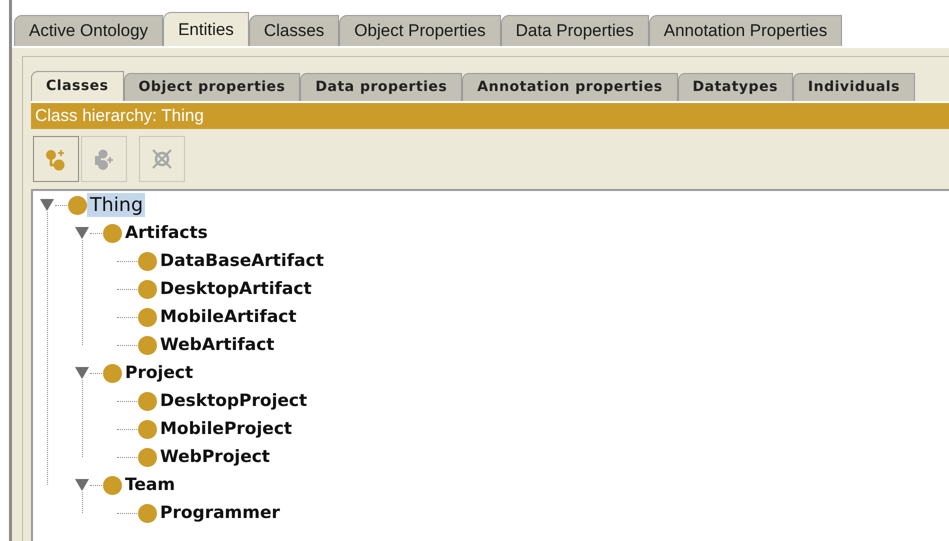  I want to click on tree-node-label: DesktopArtifact, so click(235, 289).